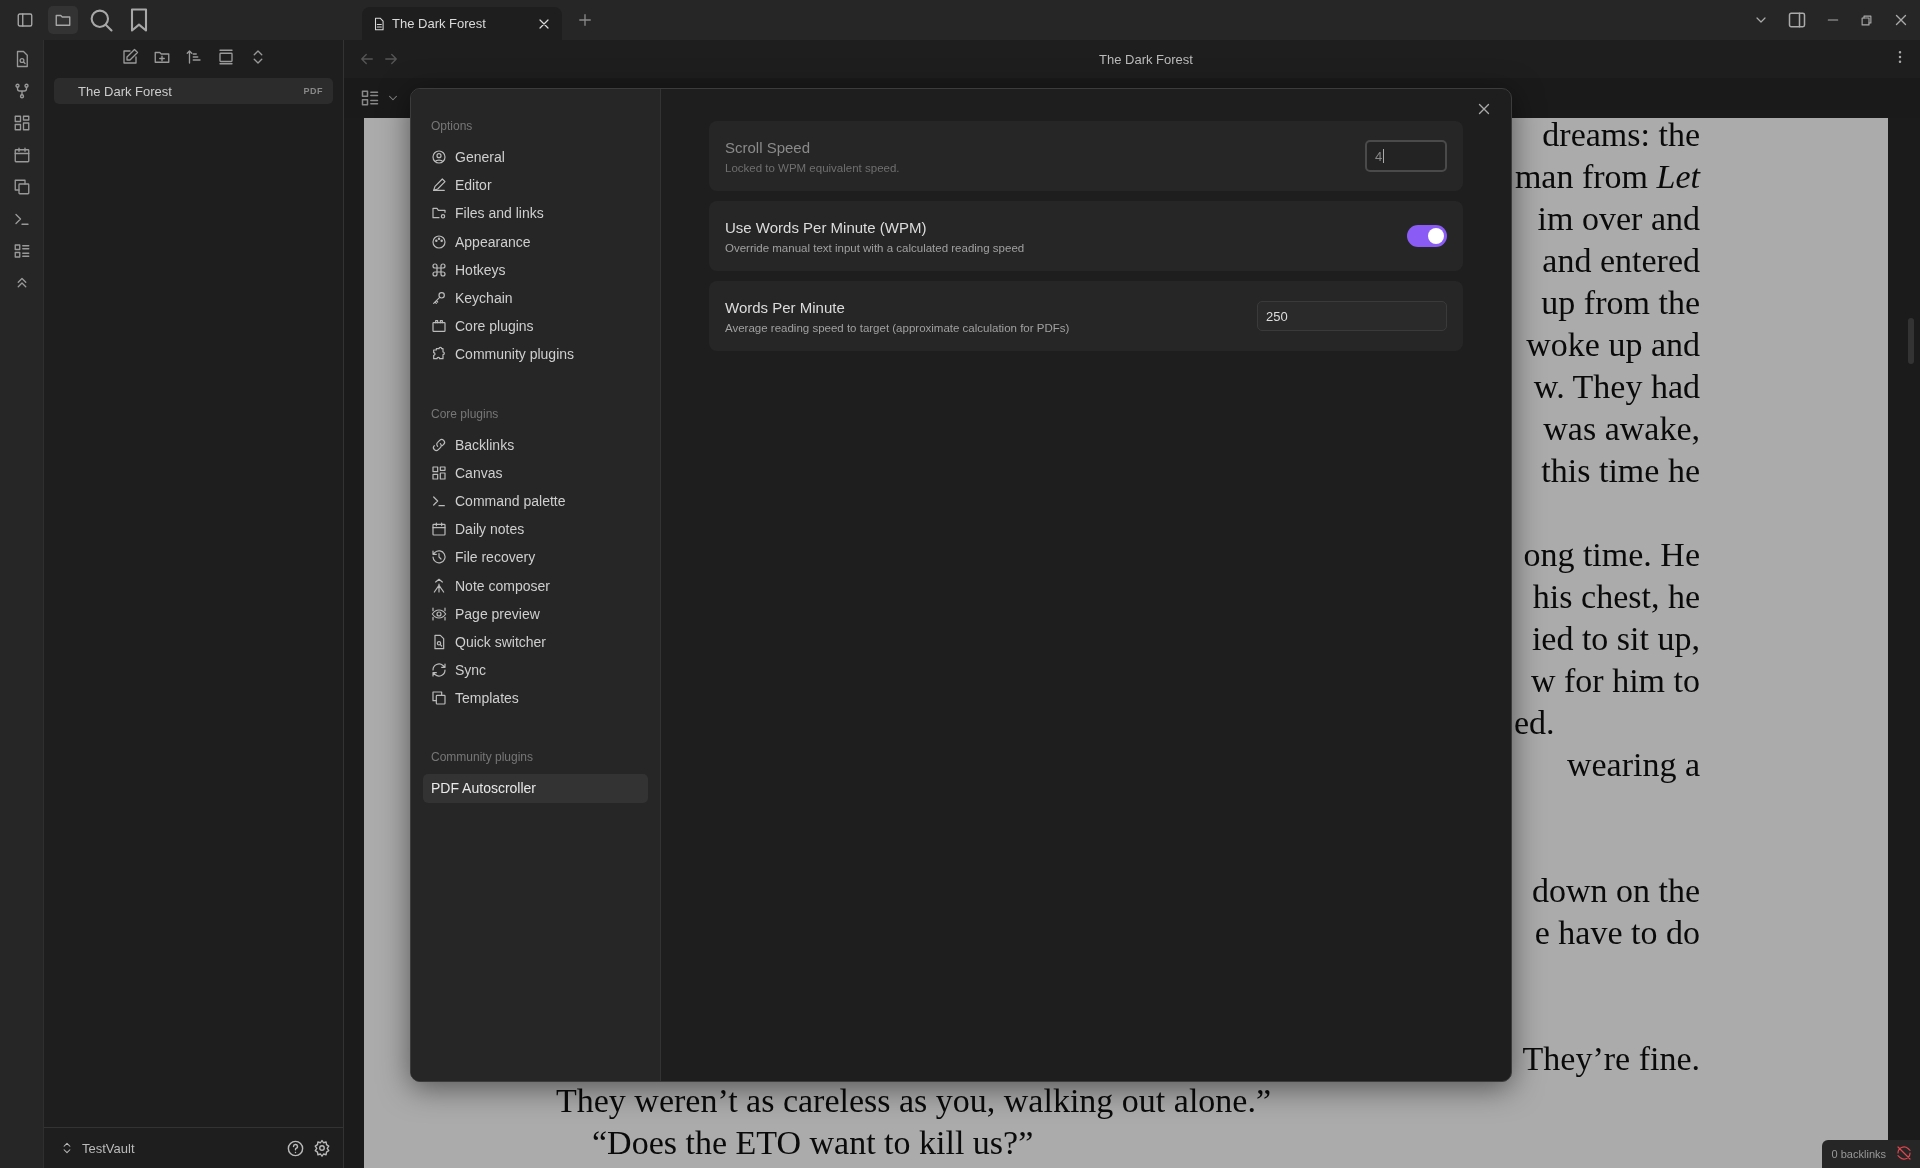 The width and height of the screenshot is (1920, 1168). I want to click on collapse-icon, so click(225, 57).